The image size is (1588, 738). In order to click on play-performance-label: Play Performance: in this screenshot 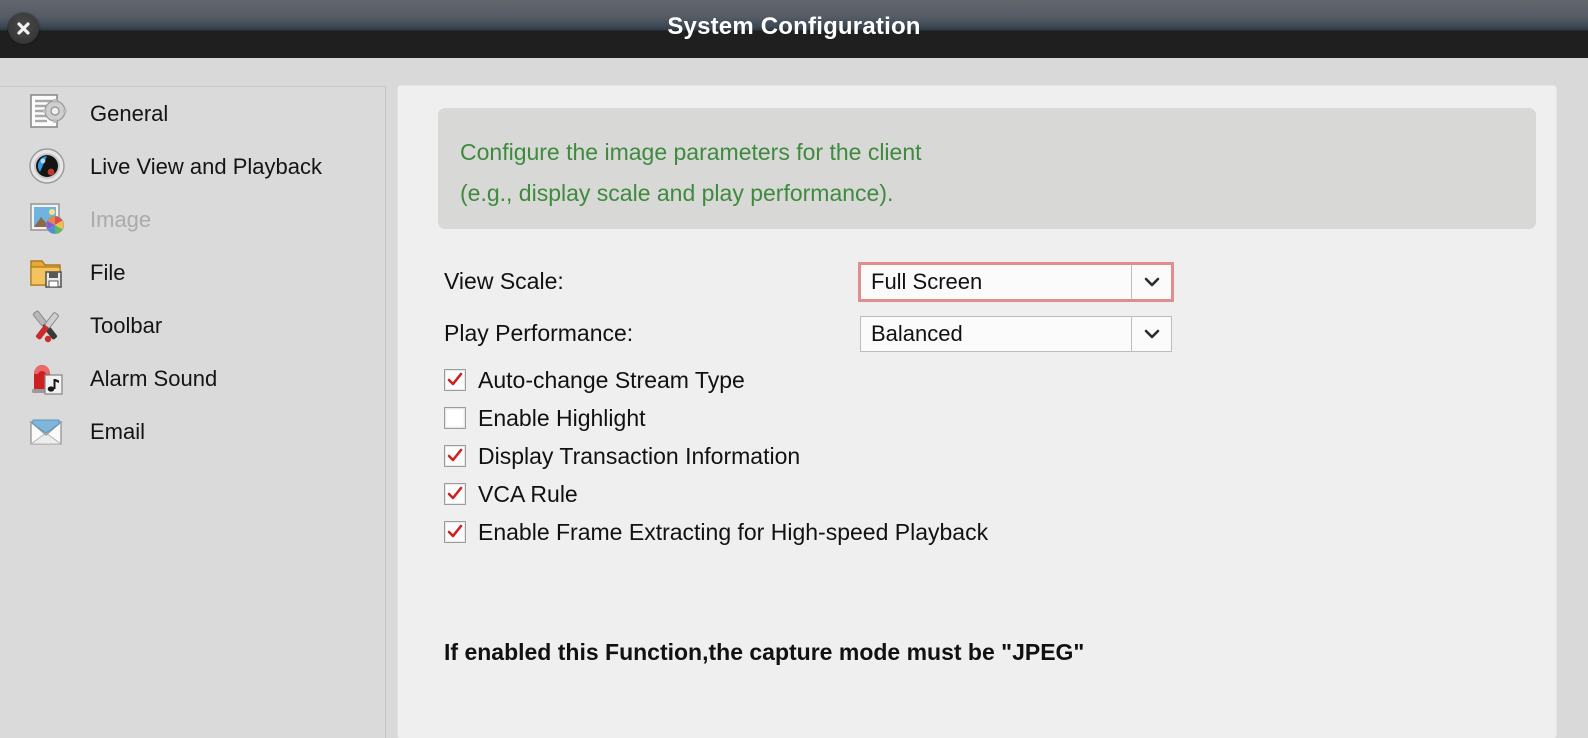, I will do `click(539, 333)`.